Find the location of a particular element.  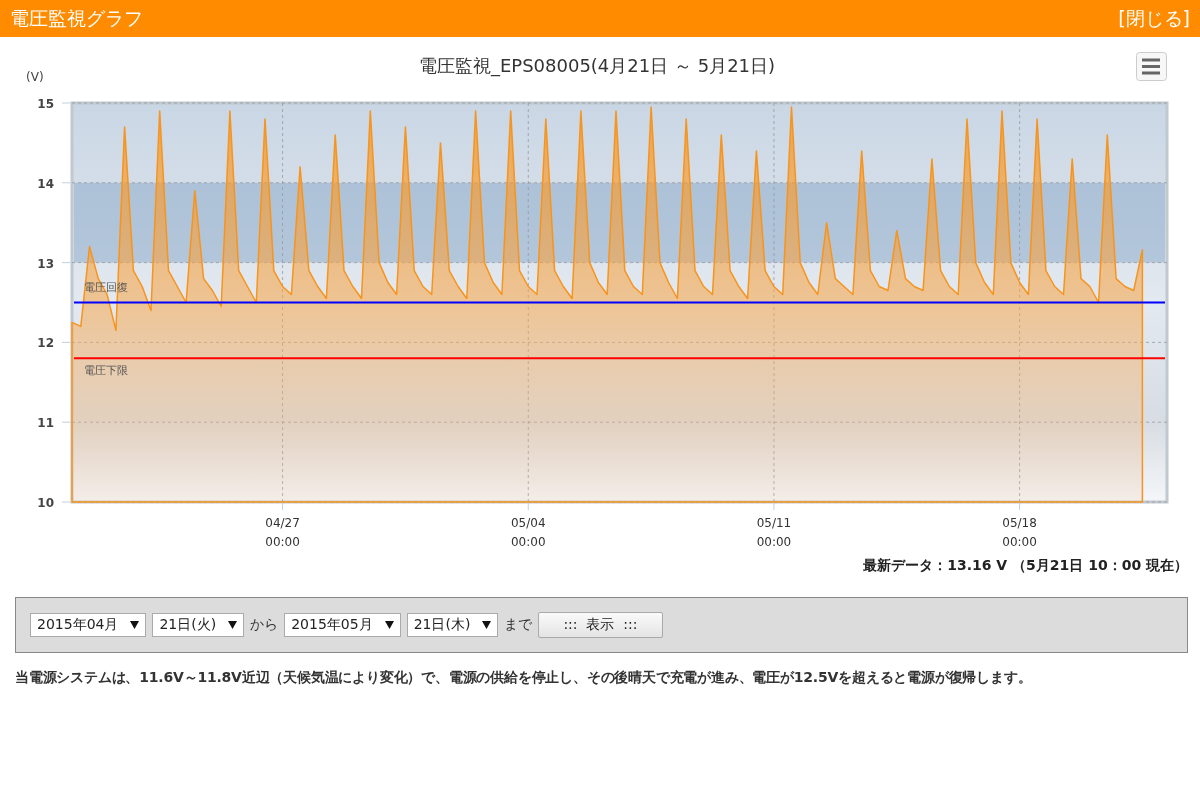

chart-title: 電圧監視_EPS08005(4月21日 ～ 5月21日) is located at coordinates (597, 65).